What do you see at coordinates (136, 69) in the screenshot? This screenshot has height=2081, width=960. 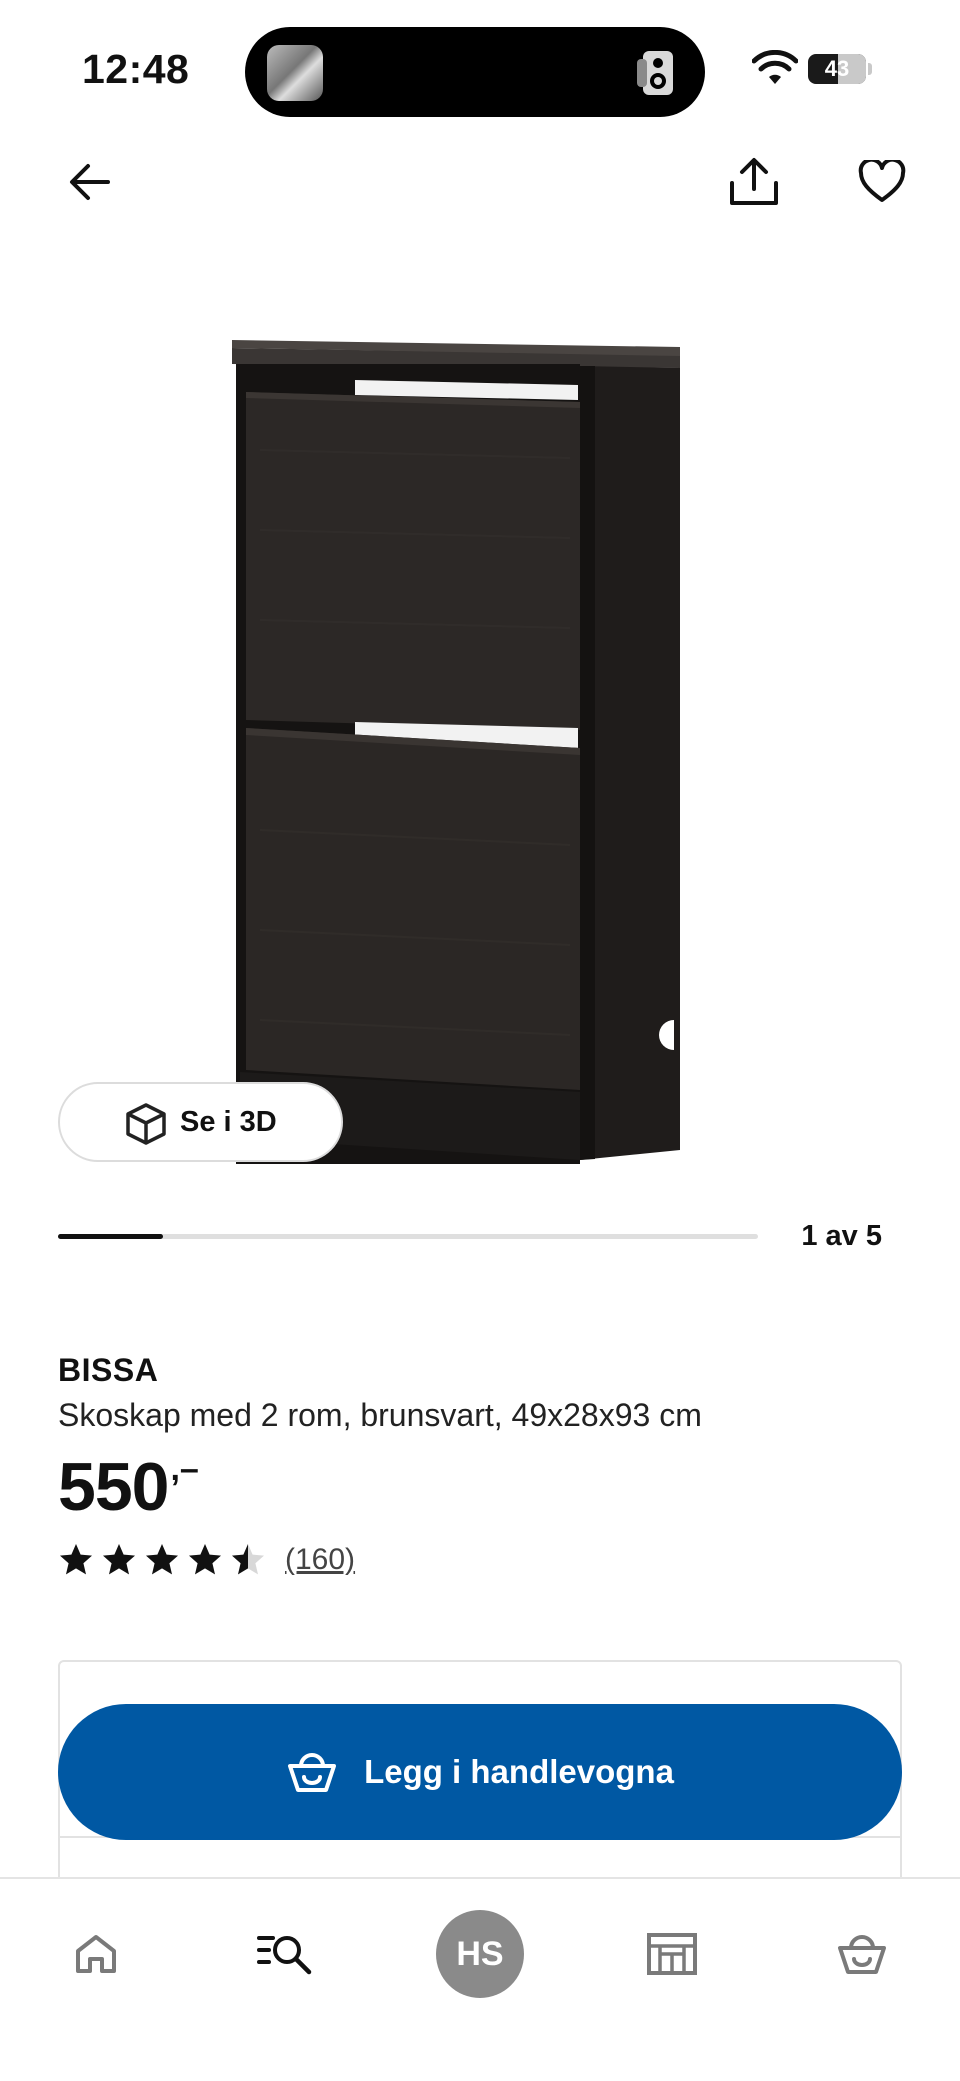 I see `status-time: 12:48` at bounding box center [136, 69].